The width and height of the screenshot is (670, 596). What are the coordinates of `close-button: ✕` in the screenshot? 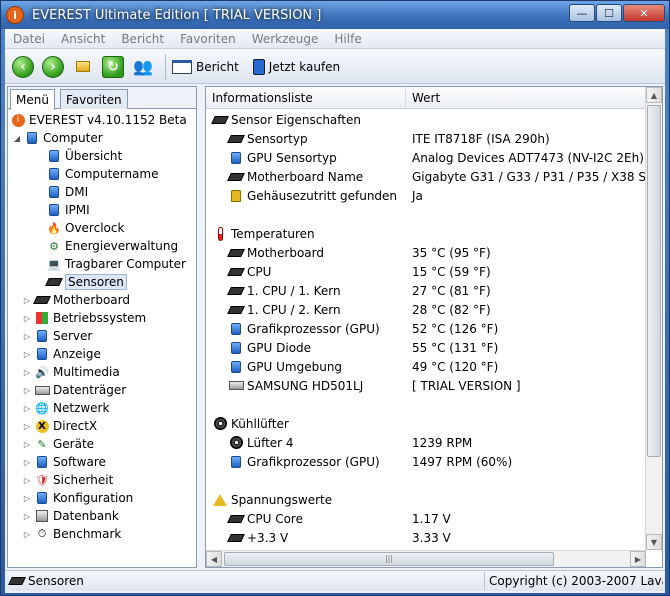 It's located at (644, 13).